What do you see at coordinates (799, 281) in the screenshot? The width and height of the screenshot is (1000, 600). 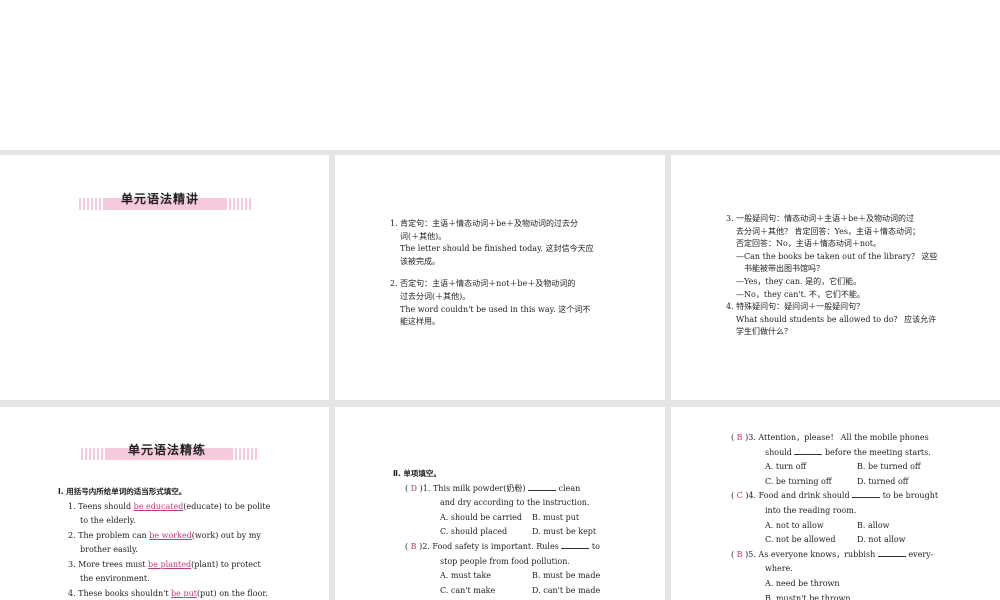 I see `example-line: —Yes，they can. 是的，它们能。` at bounding box center [799, 281].